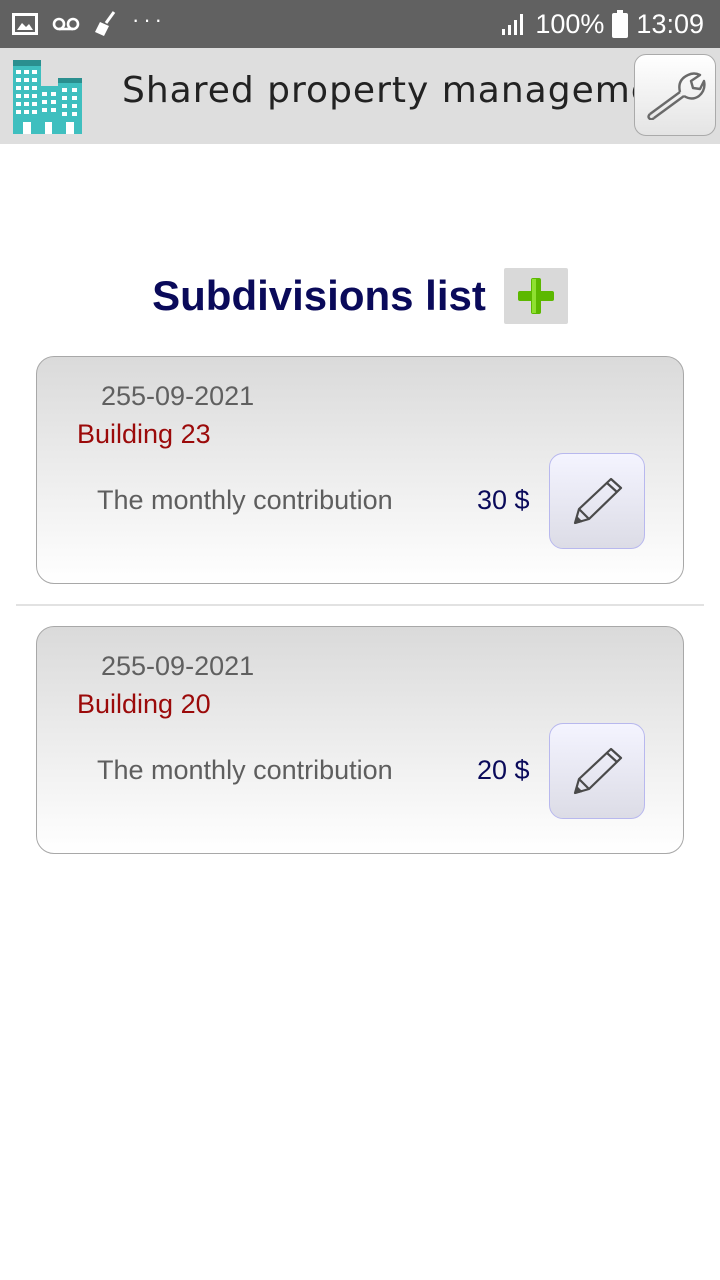  Describe the element at coordinates (47, 97) in the screenshot. I see `buildings-logo-icon` at that location.